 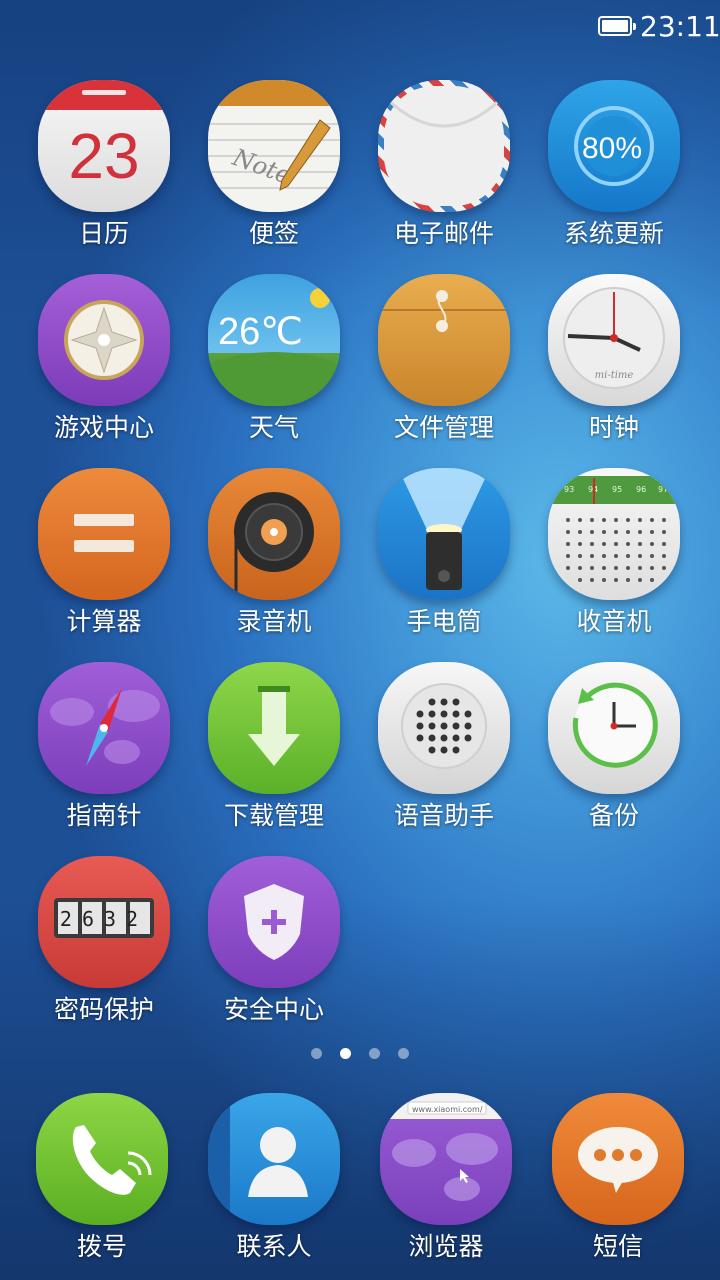 I want to click on app-label: 日历, so click(x=103, y=233).